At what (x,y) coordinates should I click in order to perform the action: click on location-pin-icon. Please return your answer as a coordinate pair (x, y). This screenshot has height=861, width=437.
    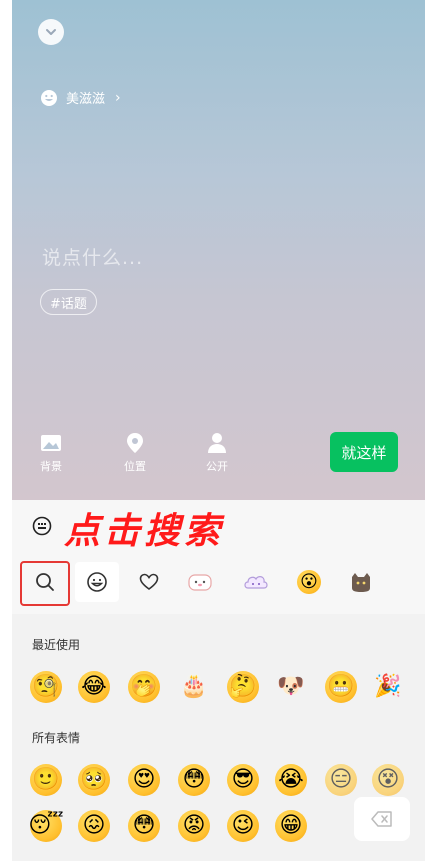
    Looking at the image, I should click on (135, 443).